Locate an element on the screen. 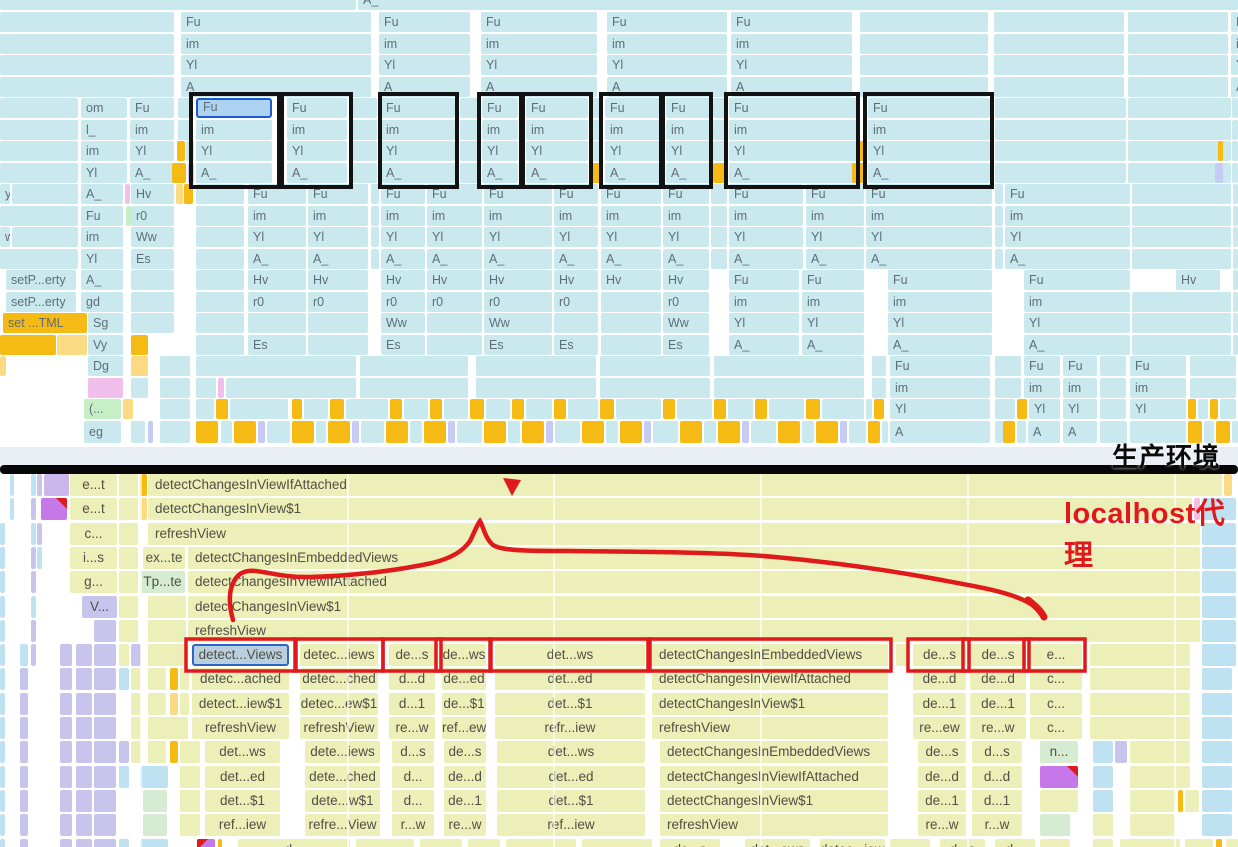 This screenshot has height=847, width=1238. flame-cell-Tpte: Tp...te is located at coordinates (162, 582).